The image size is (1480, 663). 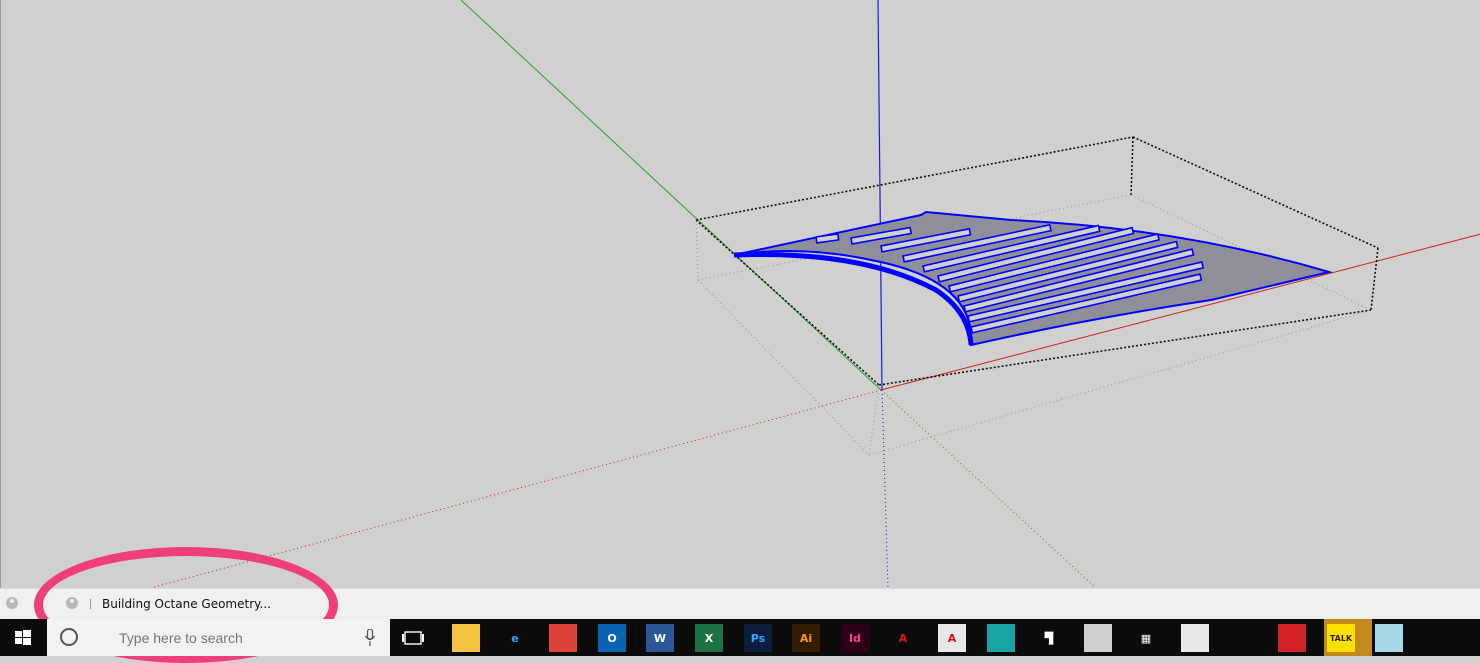 I want to click on calculator-app-icon: ▦, so click(x=1146, y=638).